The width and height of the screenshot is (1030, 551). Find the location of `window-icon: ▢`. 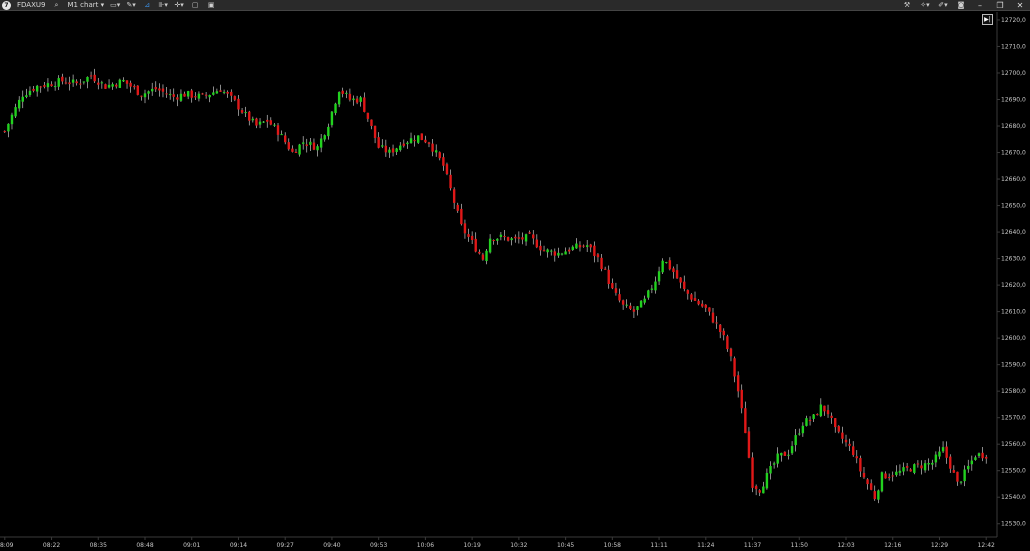

window-icon: ▢ is located at coordinates (195, 5).